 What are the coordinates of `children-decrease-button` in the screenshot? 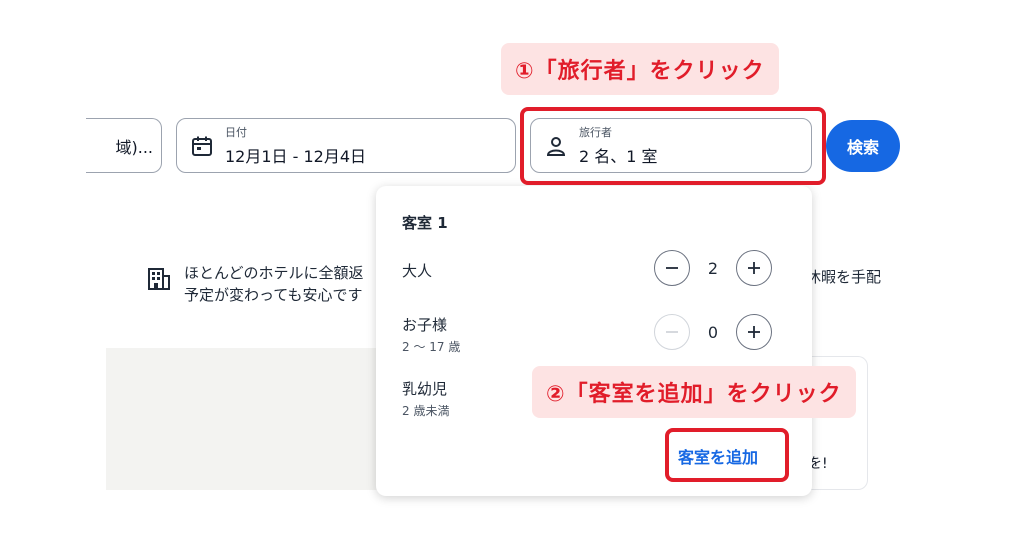 It's located at (672, 332).